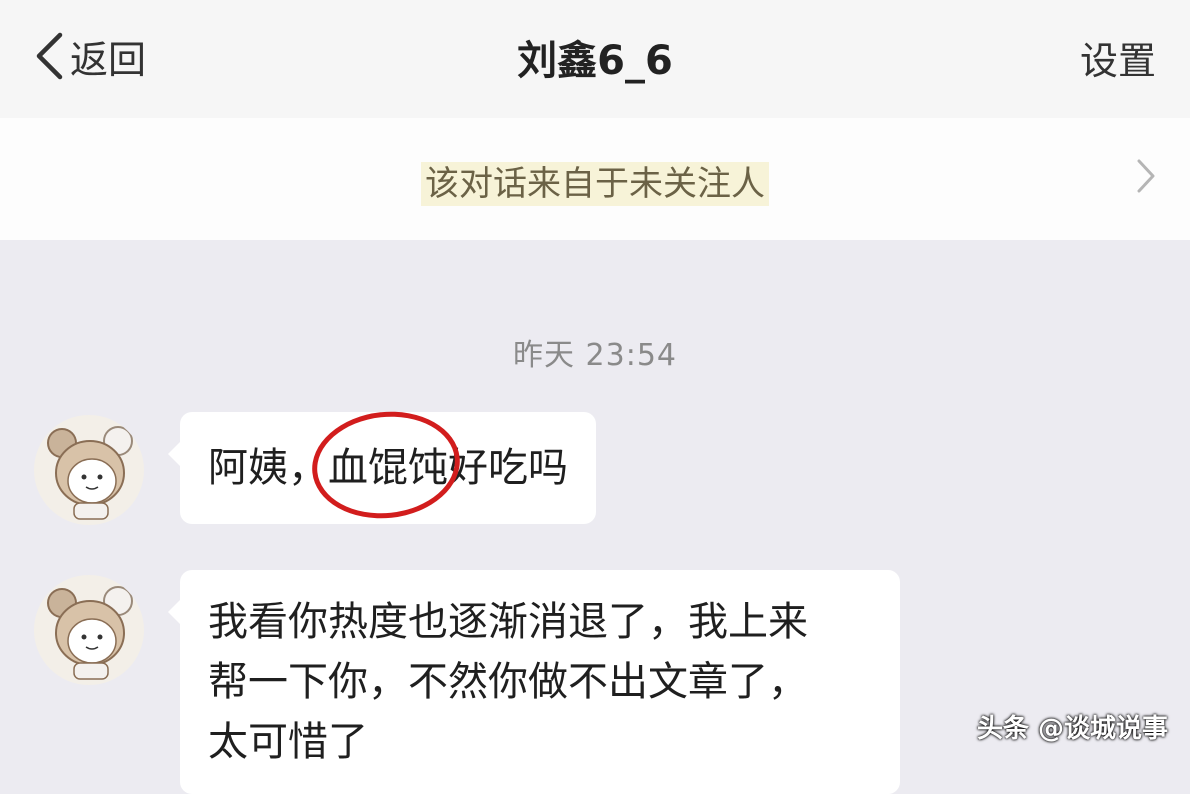  What do you see at coordinates (595, 184) in the screenshot?
I see `notice-text: 该对话来自于未关注人` at bounding box center [595, 184].